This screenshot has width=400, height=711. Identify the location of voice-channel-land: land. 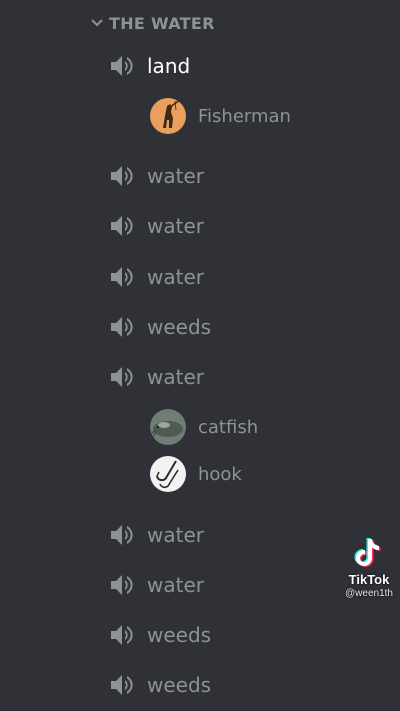
(149, 66).